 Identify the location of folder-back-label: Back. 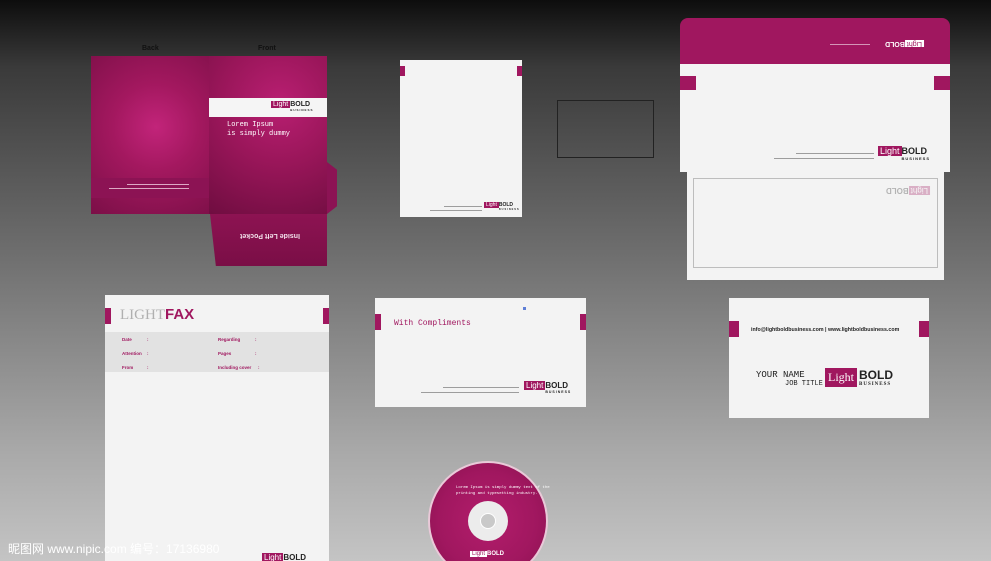
(150, 48).